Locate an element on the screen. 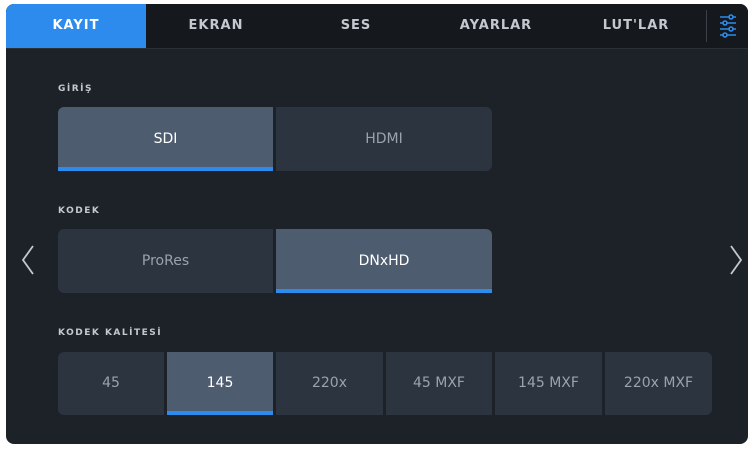  quality-option-145-mxf: 145 MXF is located at coordinates (548, 383).